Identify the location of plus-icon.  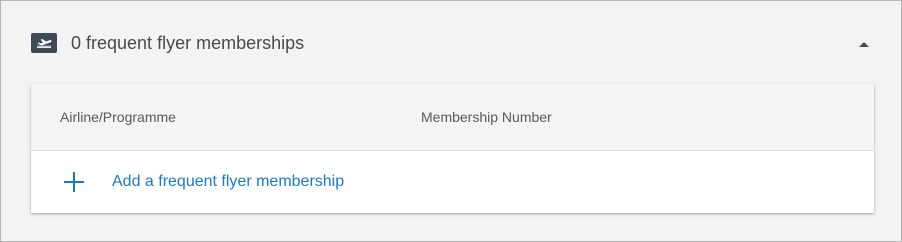
(74, 182).